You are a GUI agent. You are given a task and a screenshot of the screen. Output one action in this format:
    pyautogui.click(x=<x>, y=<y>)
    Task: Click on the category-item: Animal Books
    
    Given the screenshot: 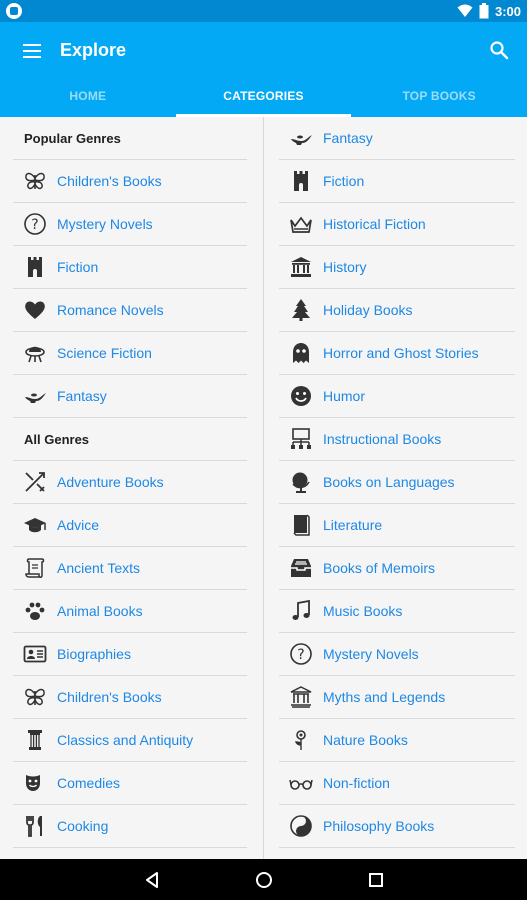 What is the action you would take?
    pyautogui.click(x=130, y=611)
    